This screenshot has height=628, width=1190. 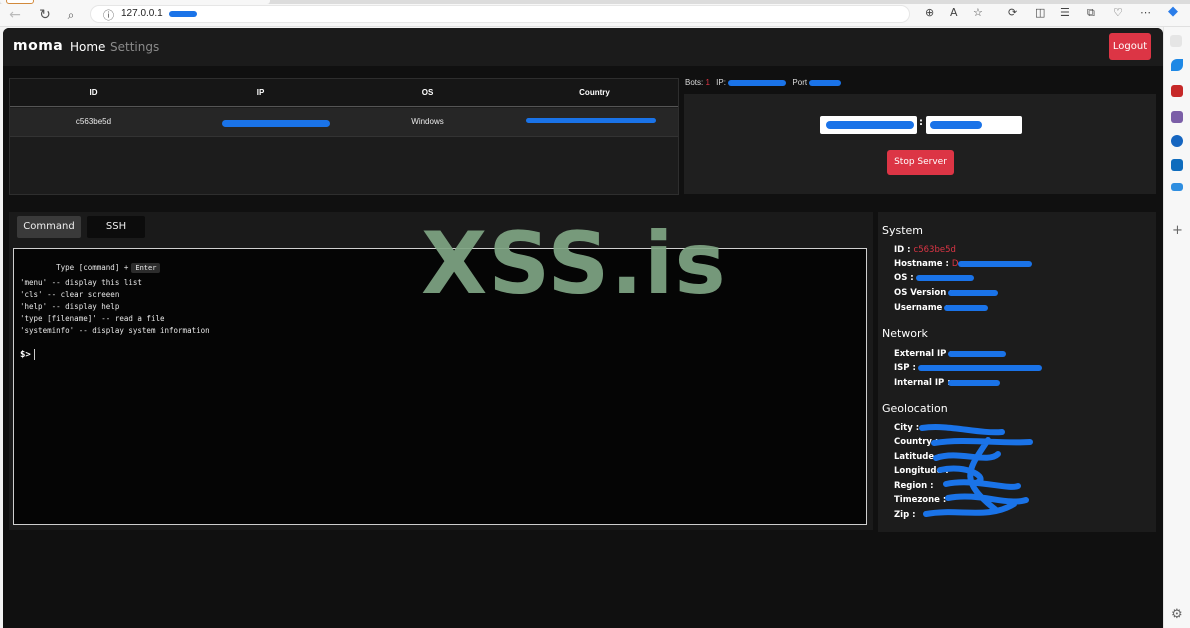 What do you see at coordinates (945, 278) in the screenshot?
I see `os-redaction` at bounding box center [945, 278].